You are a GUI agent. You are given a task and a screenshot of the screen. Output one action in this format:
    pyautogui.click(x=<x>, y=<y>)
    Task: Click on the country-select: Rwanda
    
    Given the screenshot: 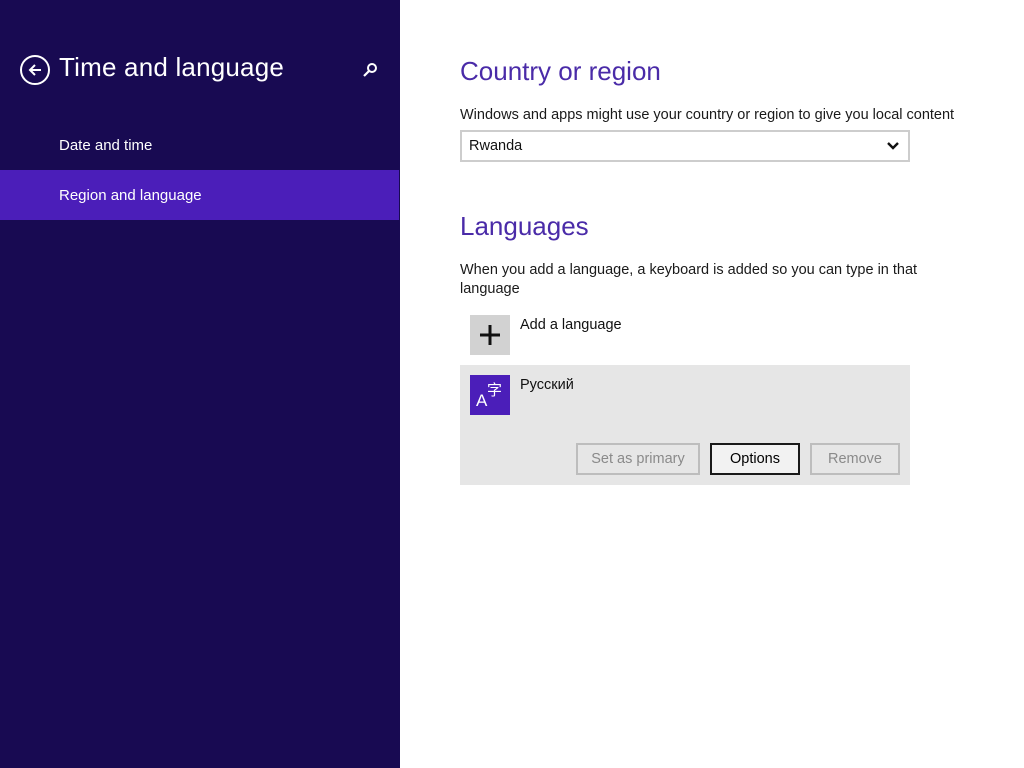 What is the action you would take?
    pyautogui.click(x=685, y=146)
    